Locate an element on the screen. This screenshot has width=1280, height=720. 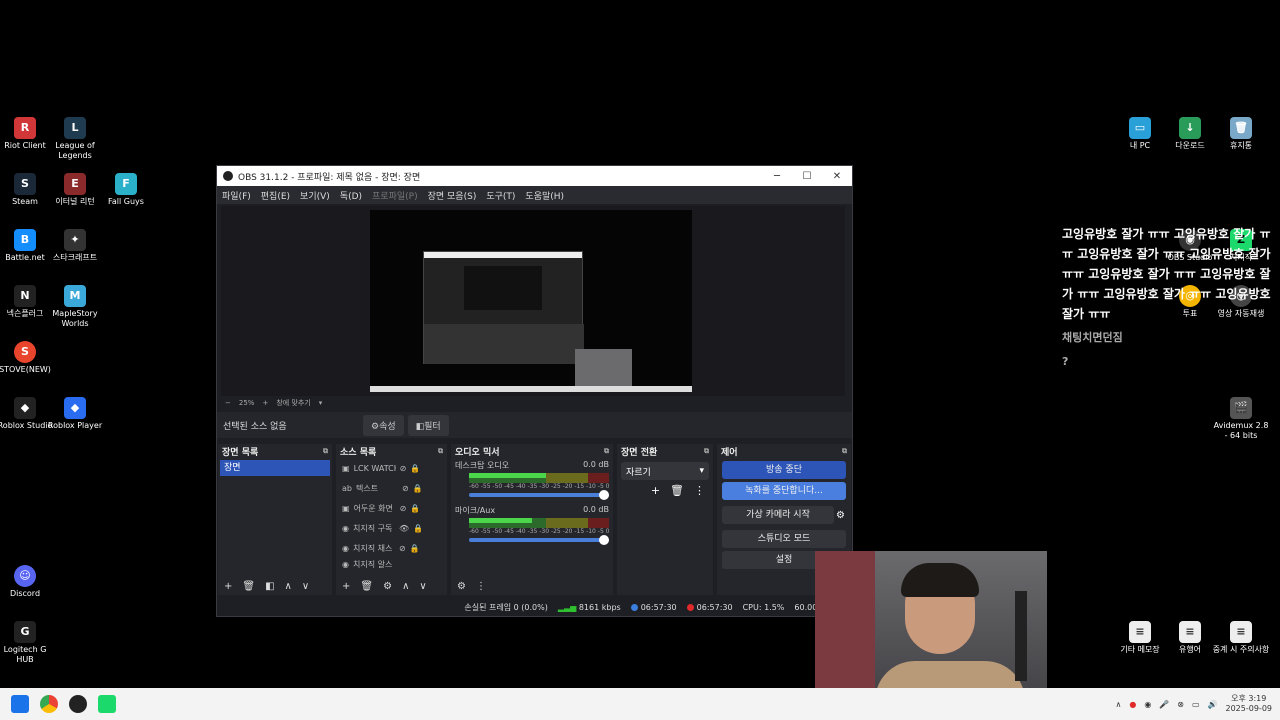
desktop-icon-stove: S STOVE(NEW) is located at coordinates (27, 358).